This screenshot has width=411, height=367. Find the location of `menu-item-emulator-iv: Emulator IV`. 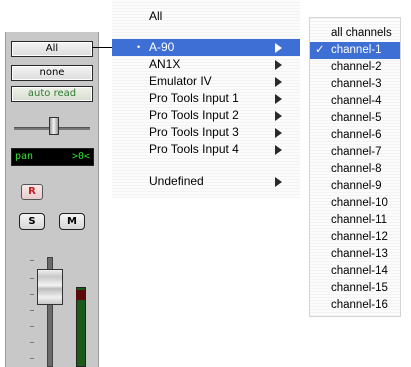

menu-item-emulator-iv: Emulator IV is located at coordinates (206, 81).